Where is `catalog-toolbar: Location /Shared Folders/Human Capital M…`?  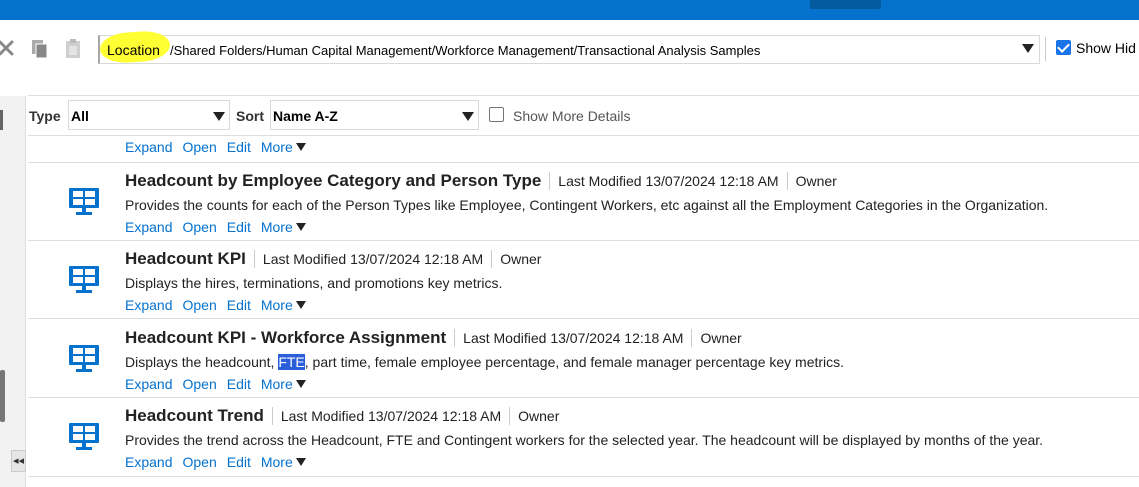 catalog-toolbar: Location /Shared Folders/Human Capital M… is located at coordinates (569, 50).